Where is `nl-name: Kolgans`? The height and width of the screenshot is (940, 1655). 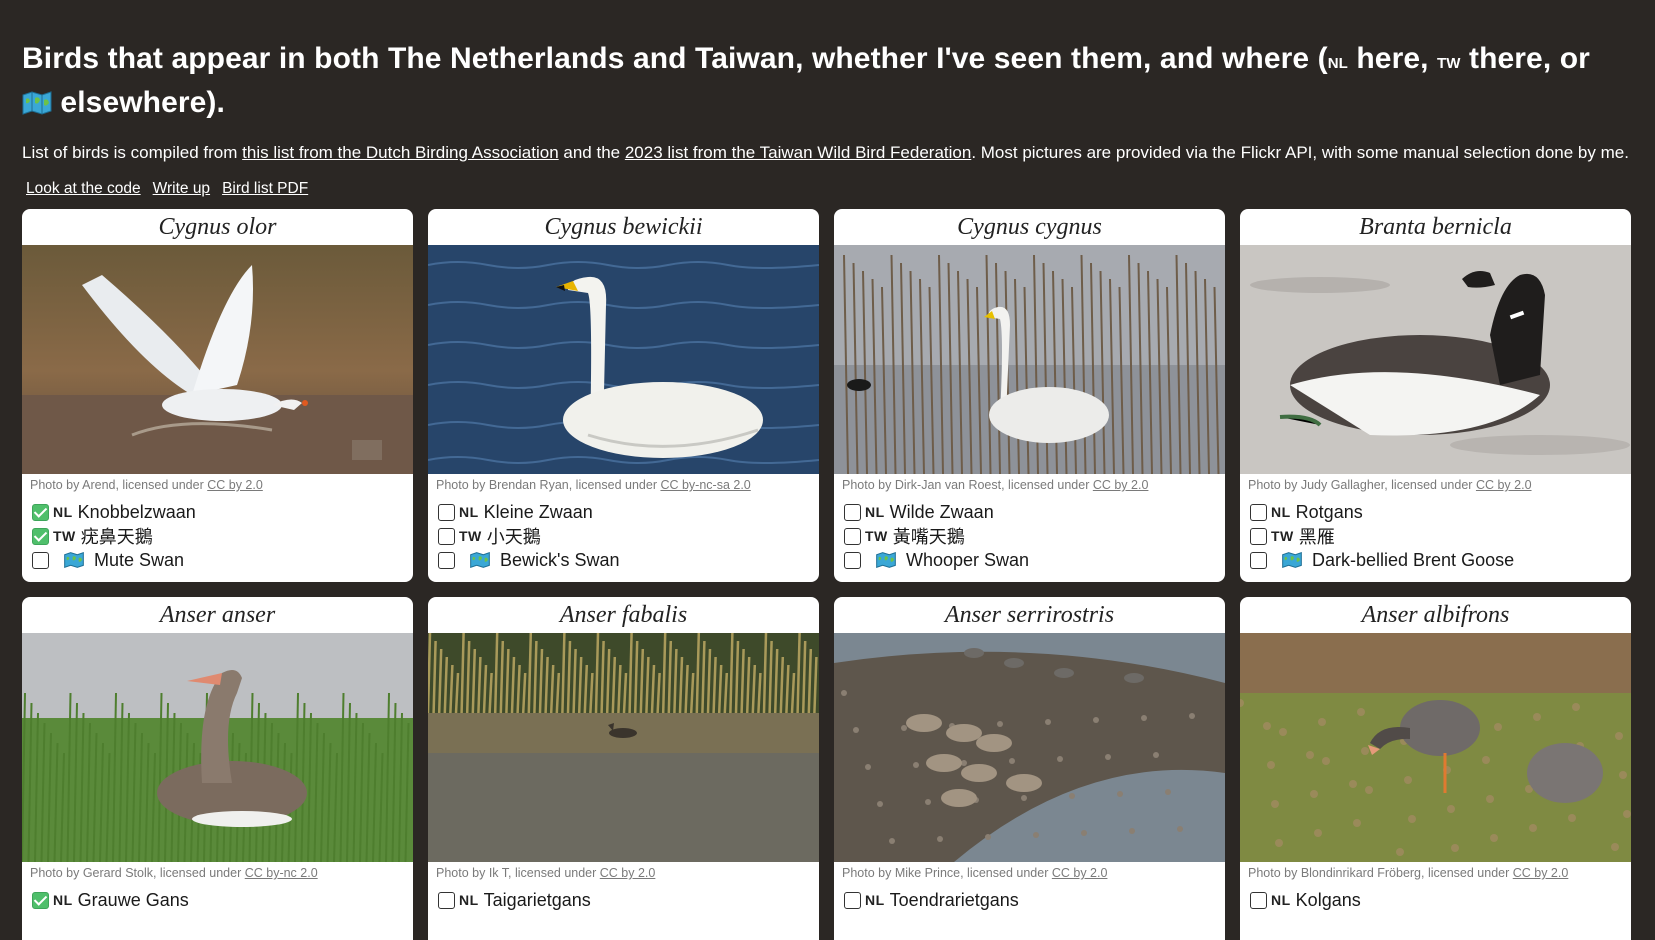
nl-name: Kolgans is located at coordinates (1328, 899).